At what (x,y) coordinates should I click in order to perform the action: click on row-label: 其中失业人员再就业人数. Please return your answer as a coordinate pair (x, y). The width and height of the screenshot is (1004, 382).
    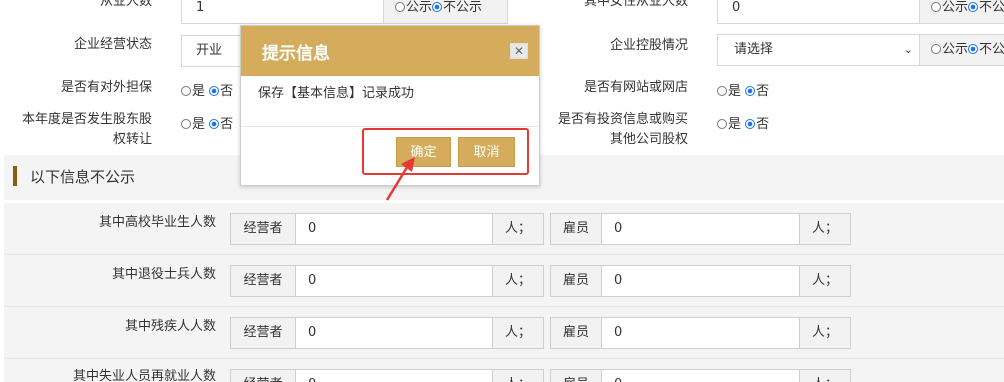
    Looking at the image, I should click on (144, 375).